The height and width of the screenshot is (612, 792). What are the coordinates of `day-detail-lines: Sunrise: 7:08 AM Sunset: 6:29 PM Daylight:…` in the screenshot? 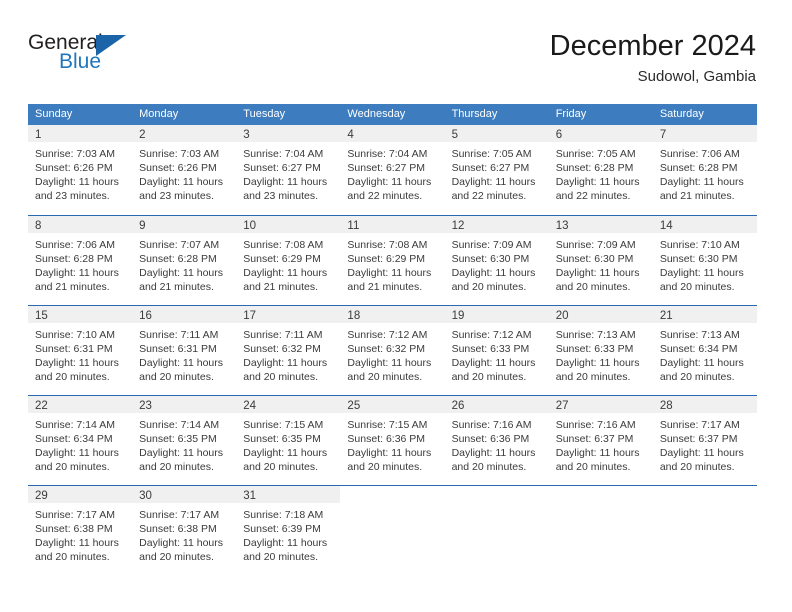 It's located at (392, 263).